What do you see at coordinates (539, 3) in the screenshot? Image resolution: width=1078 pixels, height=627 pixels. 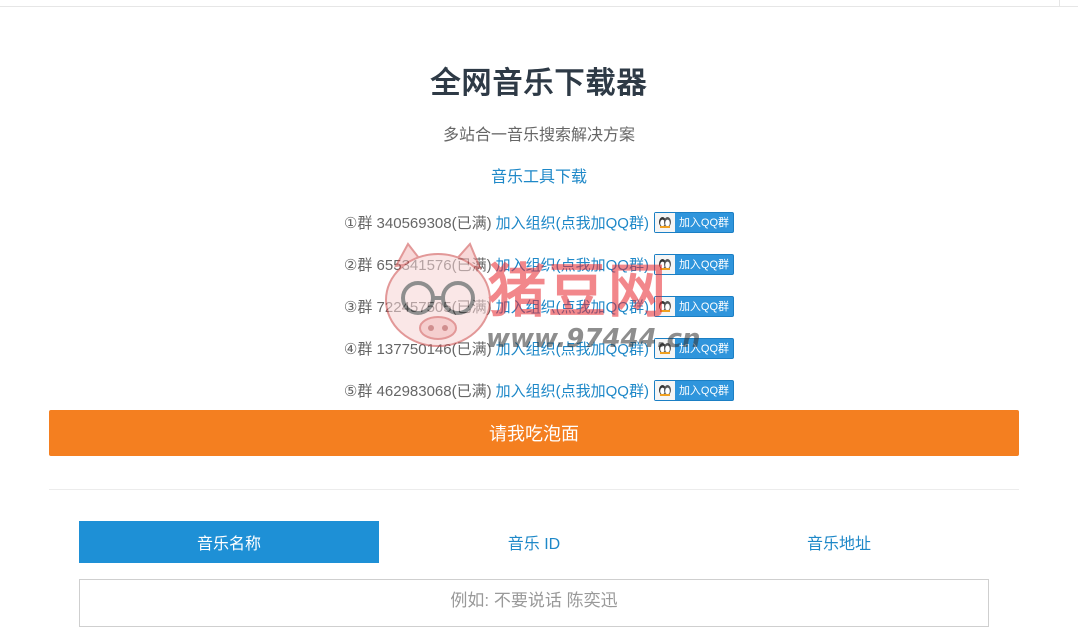 I see `top-bar` at bounding box center [539, 3].